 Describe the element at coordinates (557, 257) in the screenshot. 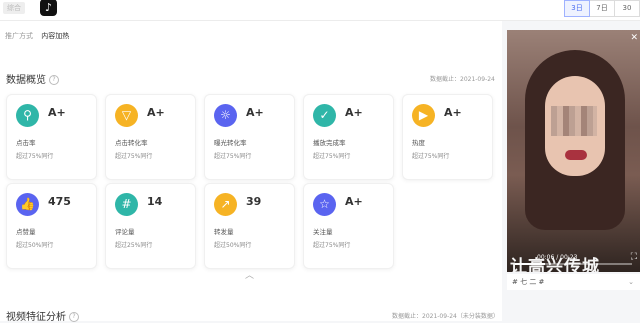

I see `video-time: 00:06 / 00:23` at that location.